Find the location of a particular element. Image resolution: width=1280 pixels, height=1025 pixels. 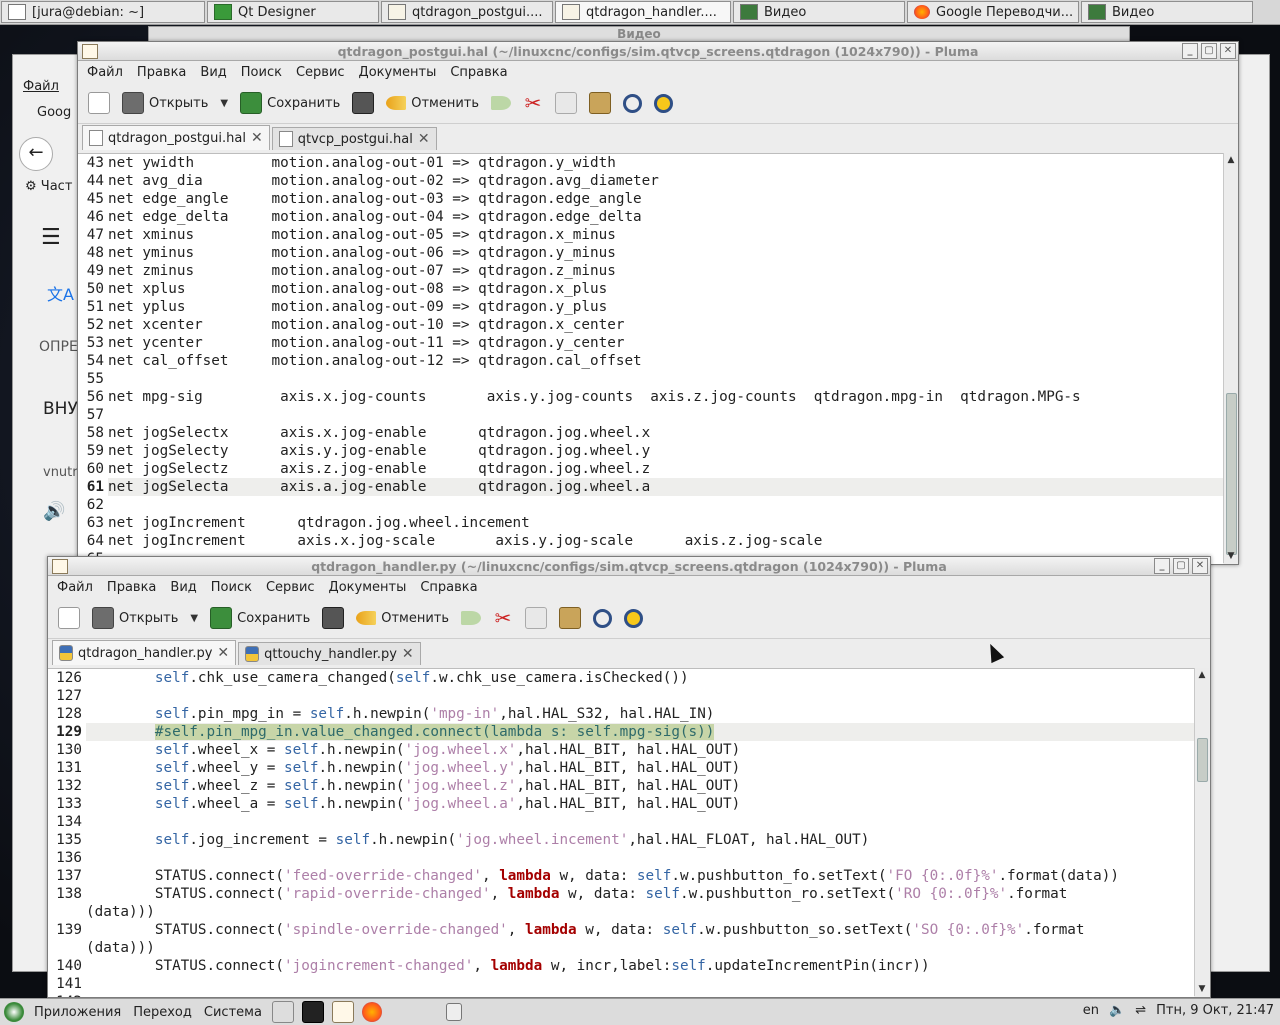

open-label: Открыть is located at coordinates (179, 103).